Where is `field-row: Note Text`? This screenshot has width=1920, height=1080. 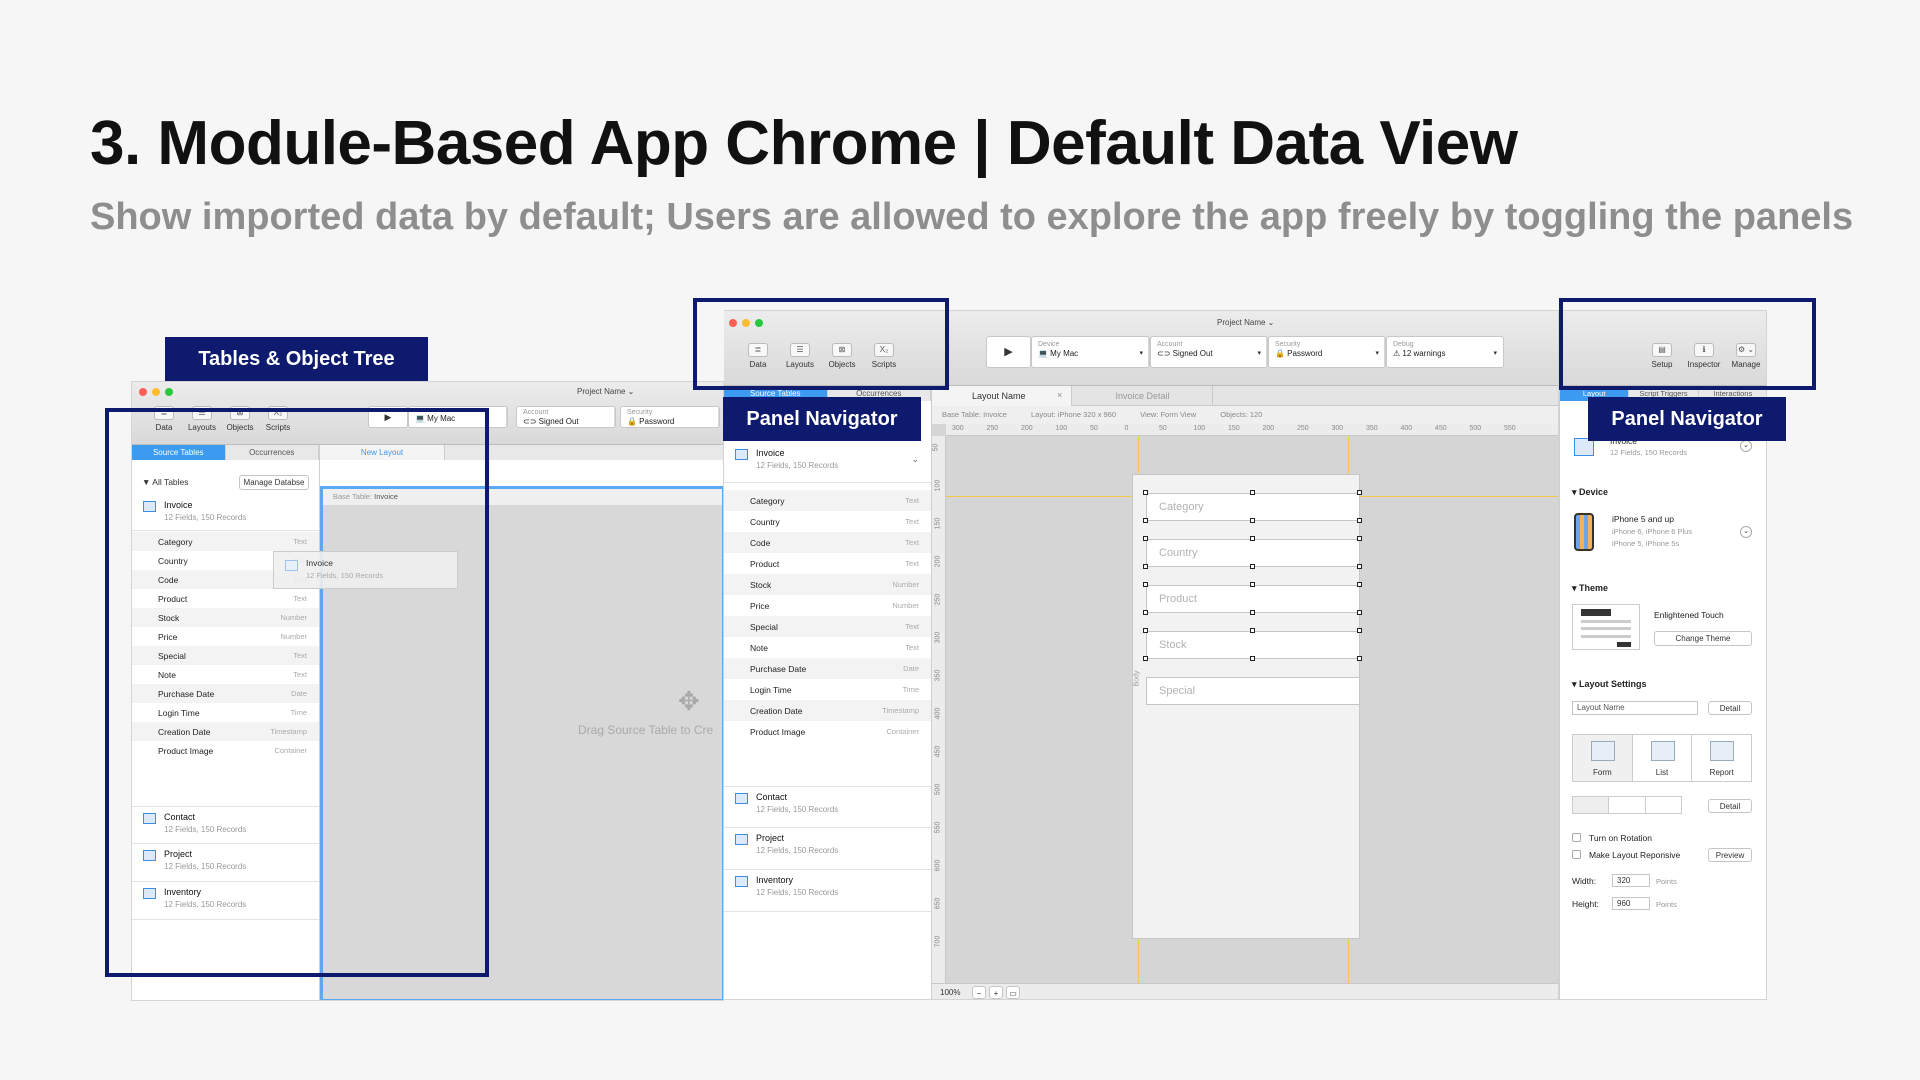
field-row: Note Text is located at coordinates (827, 647).